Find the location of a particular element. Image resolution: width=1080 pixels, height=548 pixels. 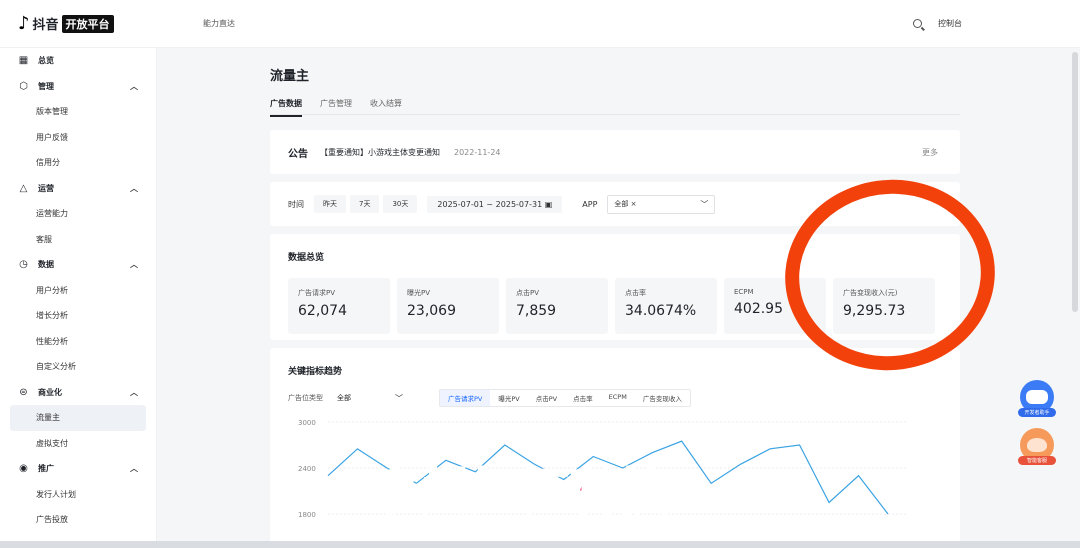

sidebar-item-user-analysis: 用户分析 is located at coordinates (78, 291).